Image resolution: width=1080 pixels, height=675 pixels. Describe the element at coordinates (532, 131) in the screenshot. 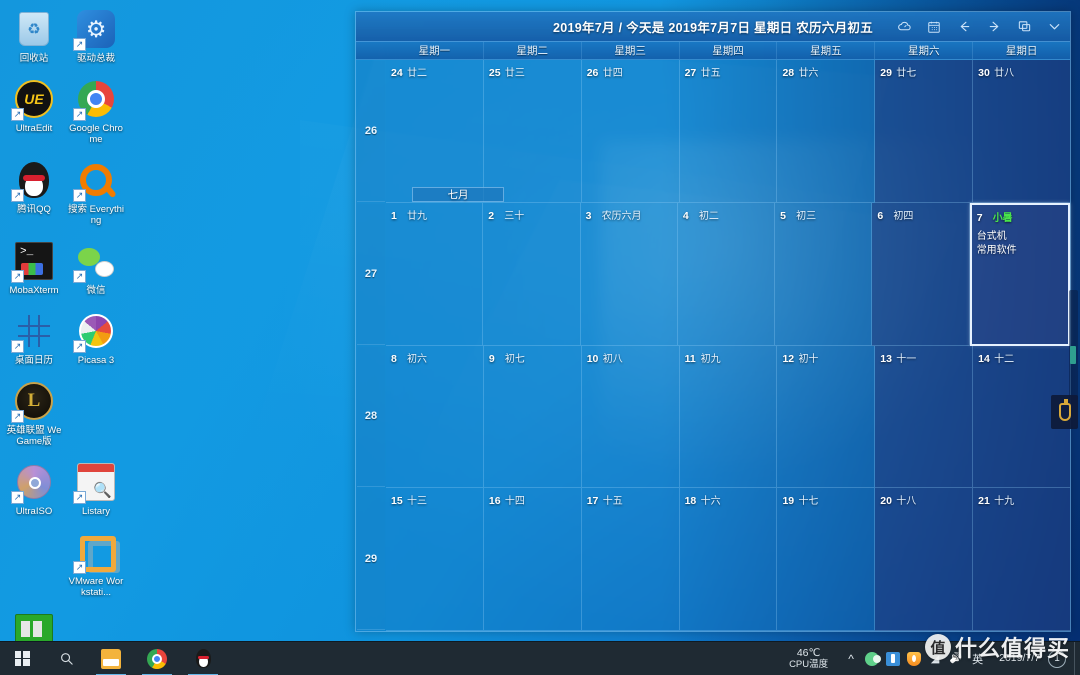

I see `calendar-day-cell: 25 廿三` at that location.